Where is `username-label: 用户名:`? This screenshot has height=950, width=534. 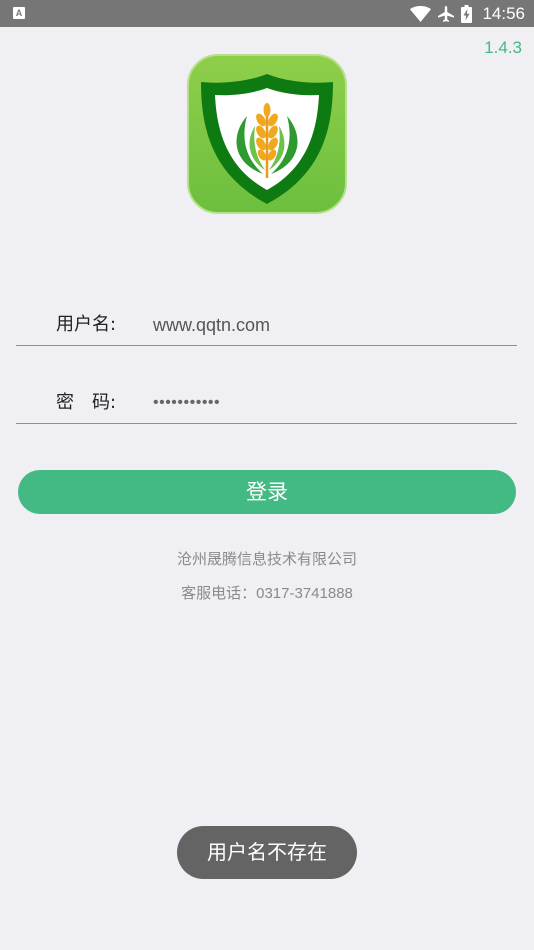
username-label: 用户名: is located at coordinates (86, 324).